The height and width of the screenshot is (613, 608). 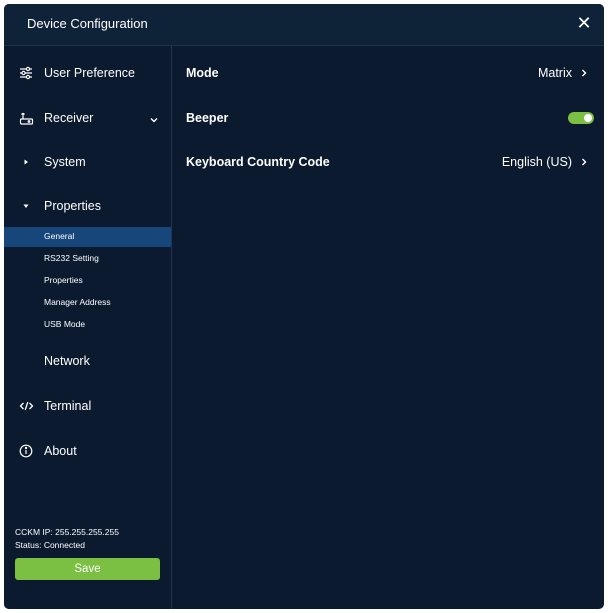 I want to click on setting-label: Keyboard Country Code, so click(x=258, y=162).